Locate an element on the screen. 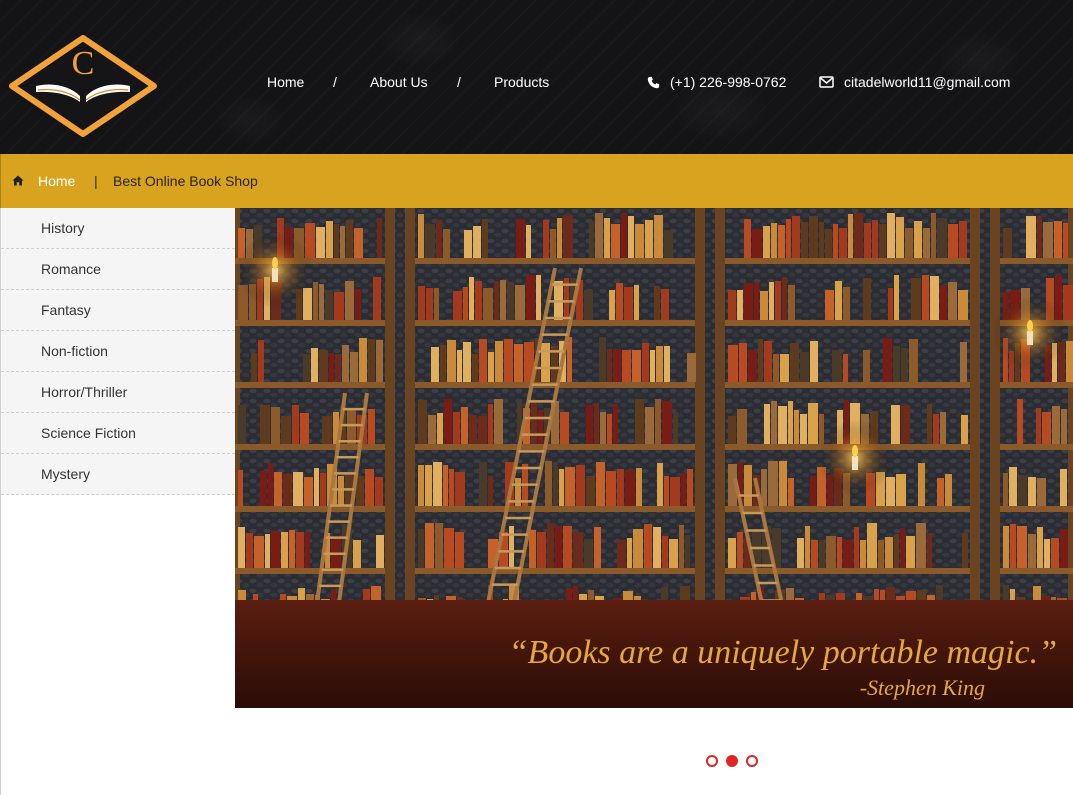 The height and width of the screenshot is (795, 1073). email-contact: citadelworld11@gmail.com is located at coordinates (914, 82).